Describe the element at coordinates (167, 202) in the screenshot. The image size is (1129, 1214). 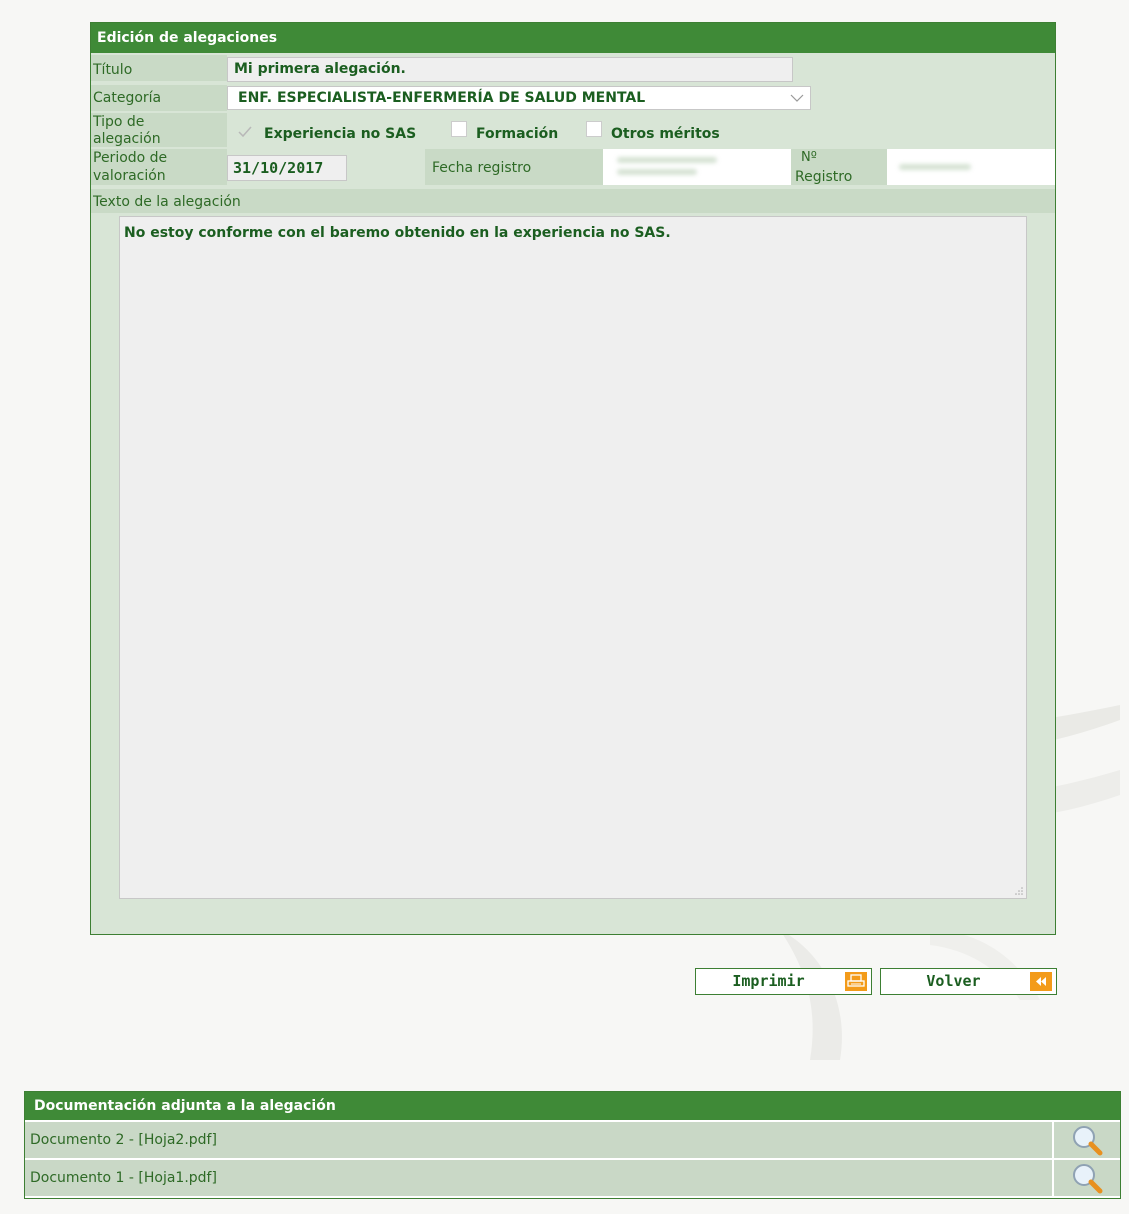
I see `texto-alegacion-label: Texto de la alegación` at that location.